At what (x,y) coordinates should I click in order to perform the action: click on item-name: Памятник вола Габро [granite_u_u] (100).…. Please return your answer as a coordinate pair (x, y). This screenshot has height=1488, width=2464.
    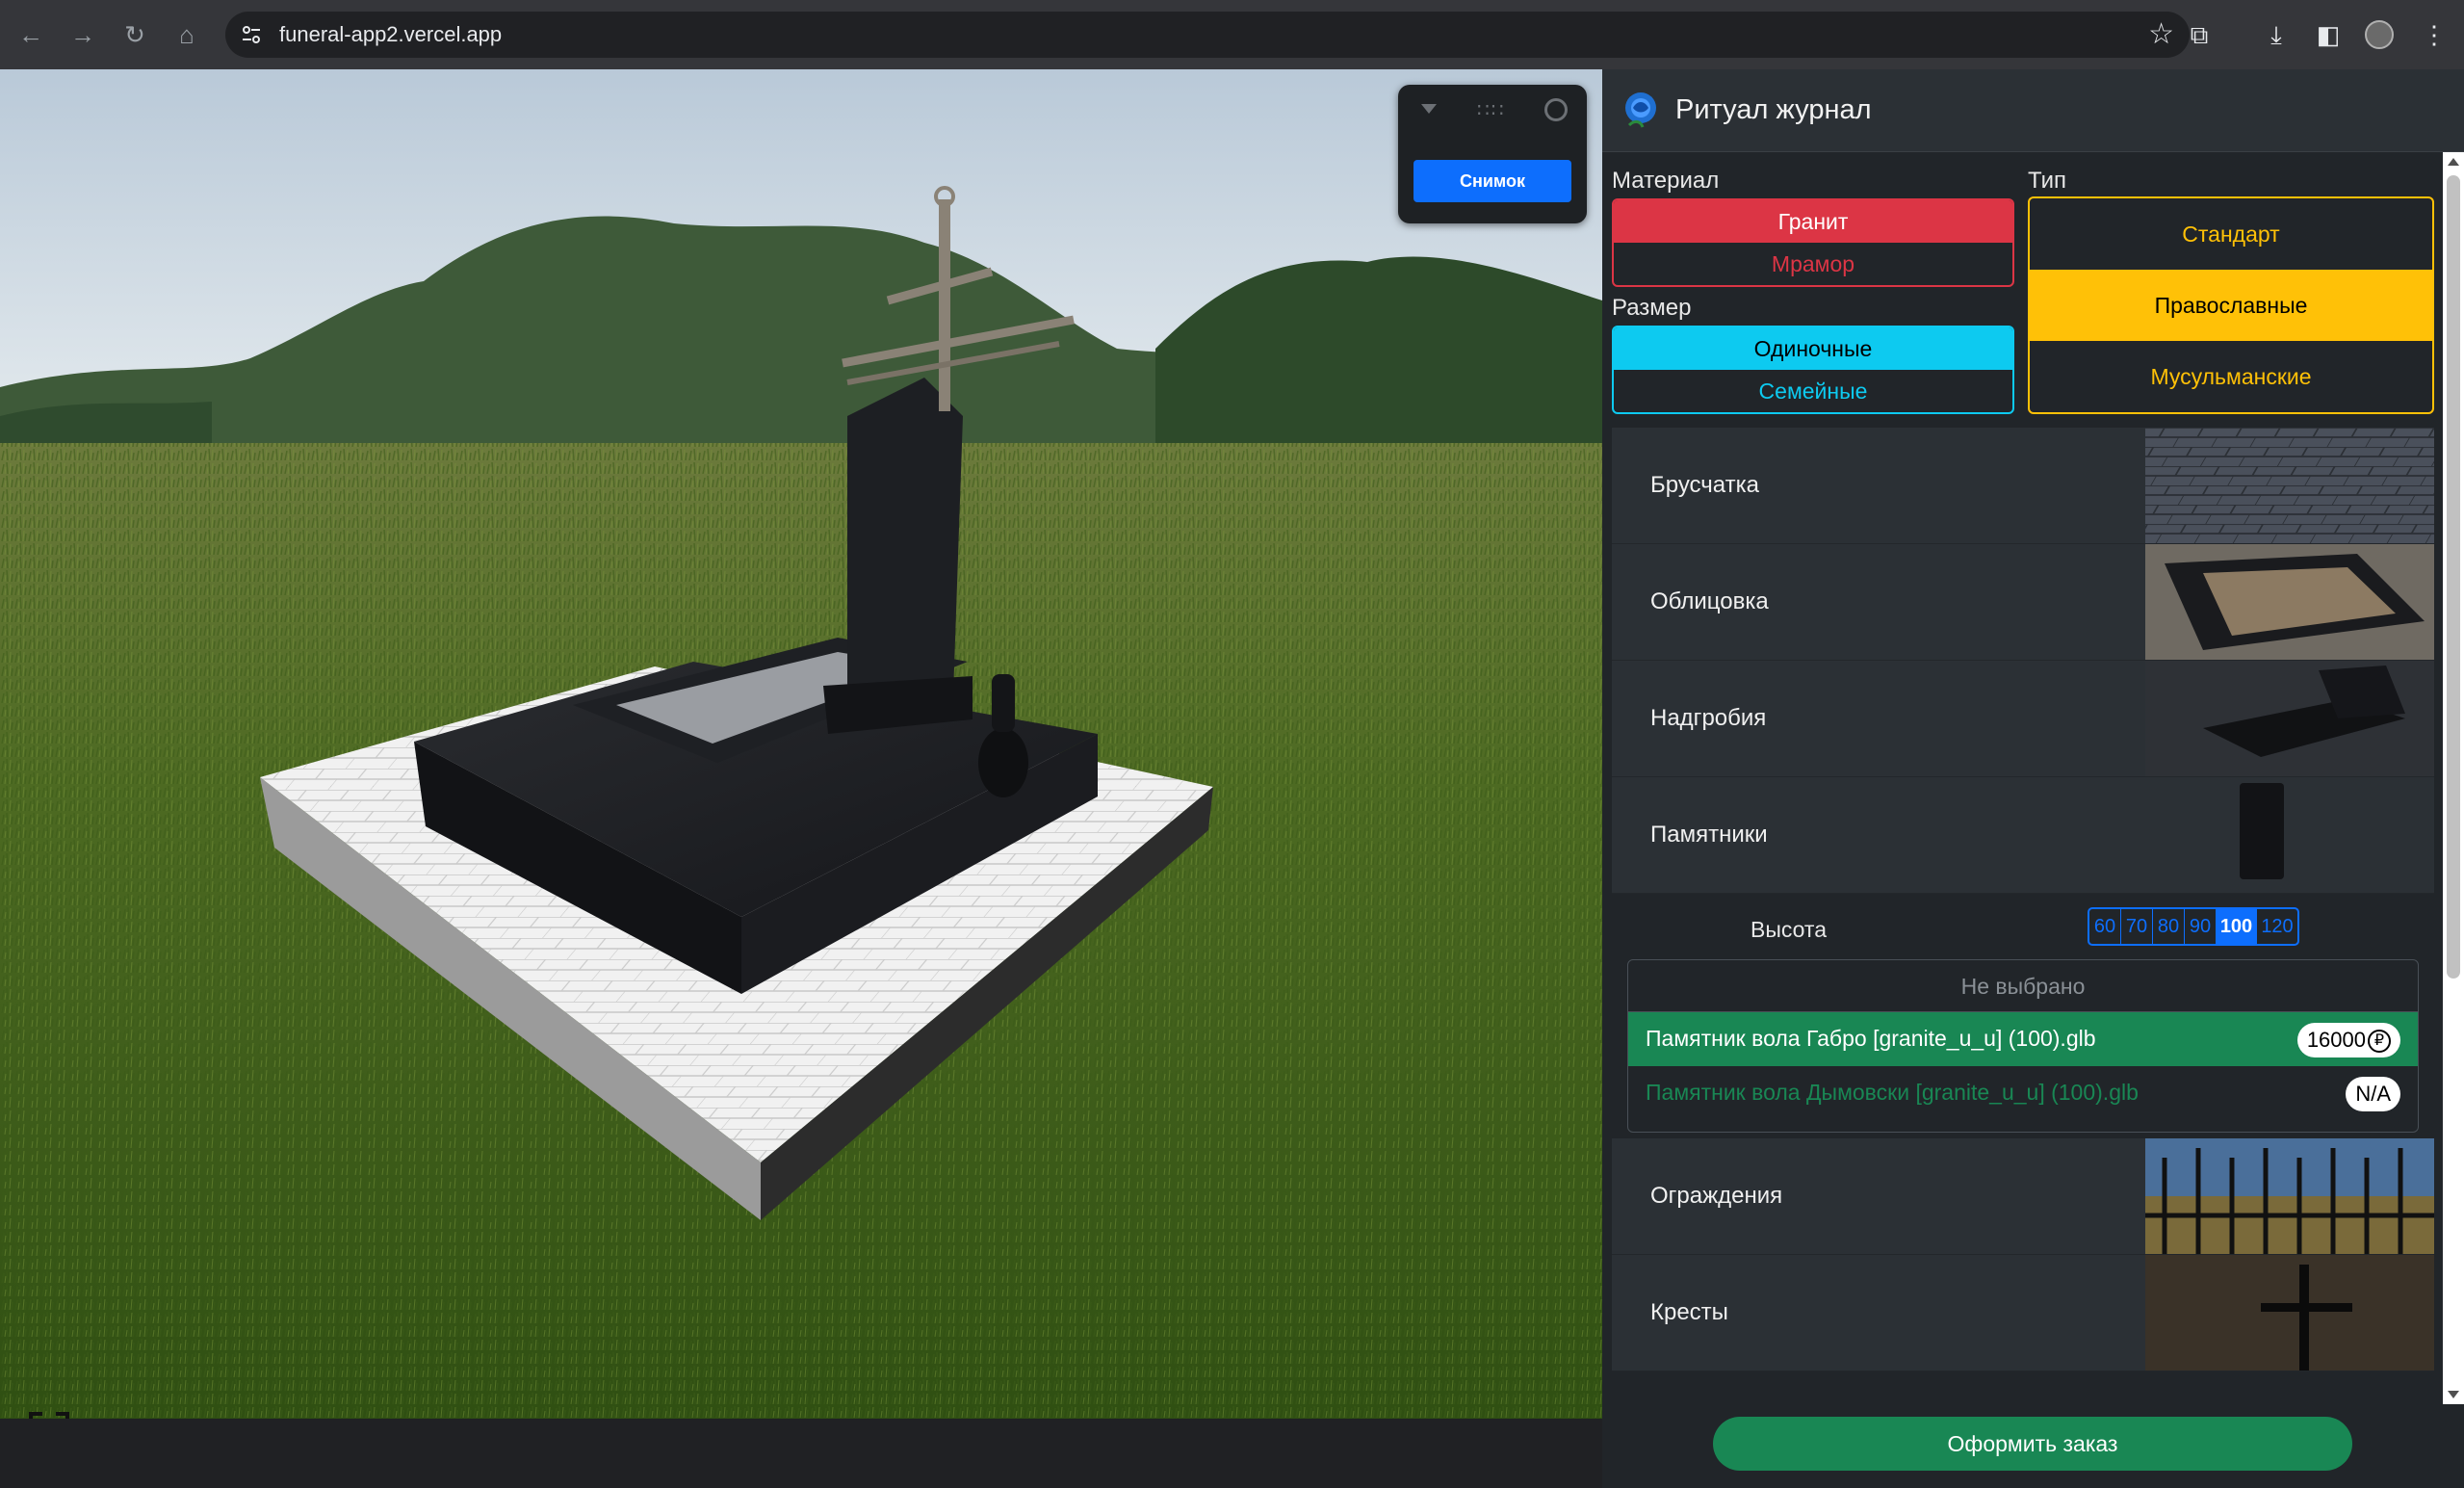
    Looking at the image, I should click on (1871, 1038).